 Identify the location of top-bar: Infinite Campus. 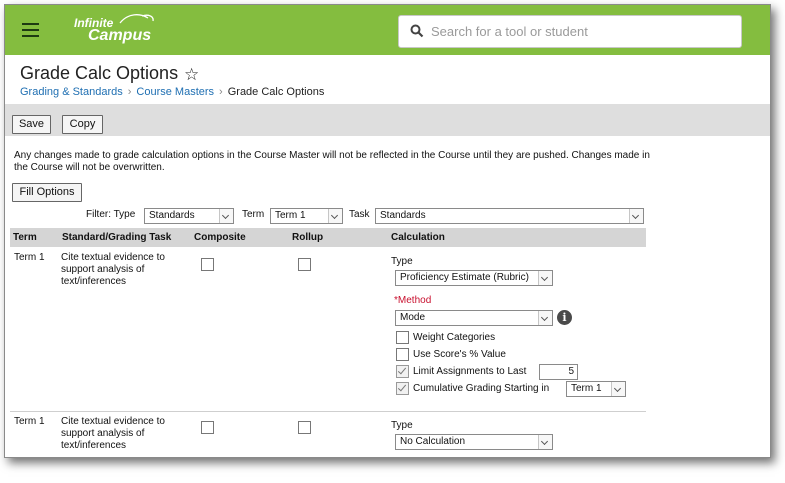
(387, 30).